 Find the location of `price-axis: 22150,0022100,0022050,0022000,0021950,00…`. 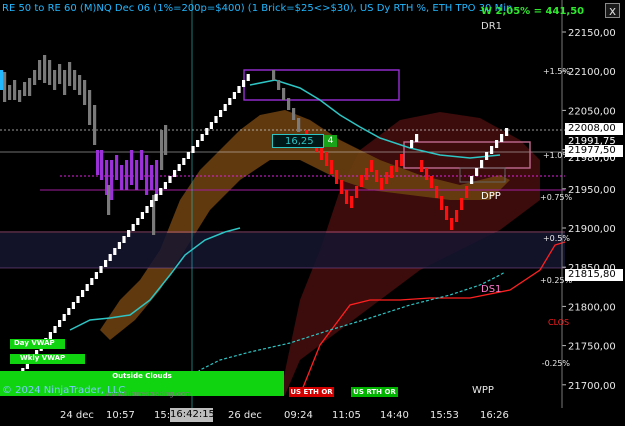

price-axis: 22150,0022100,0022050,0022000,0021950,00… is located at coordinates (588, 204).